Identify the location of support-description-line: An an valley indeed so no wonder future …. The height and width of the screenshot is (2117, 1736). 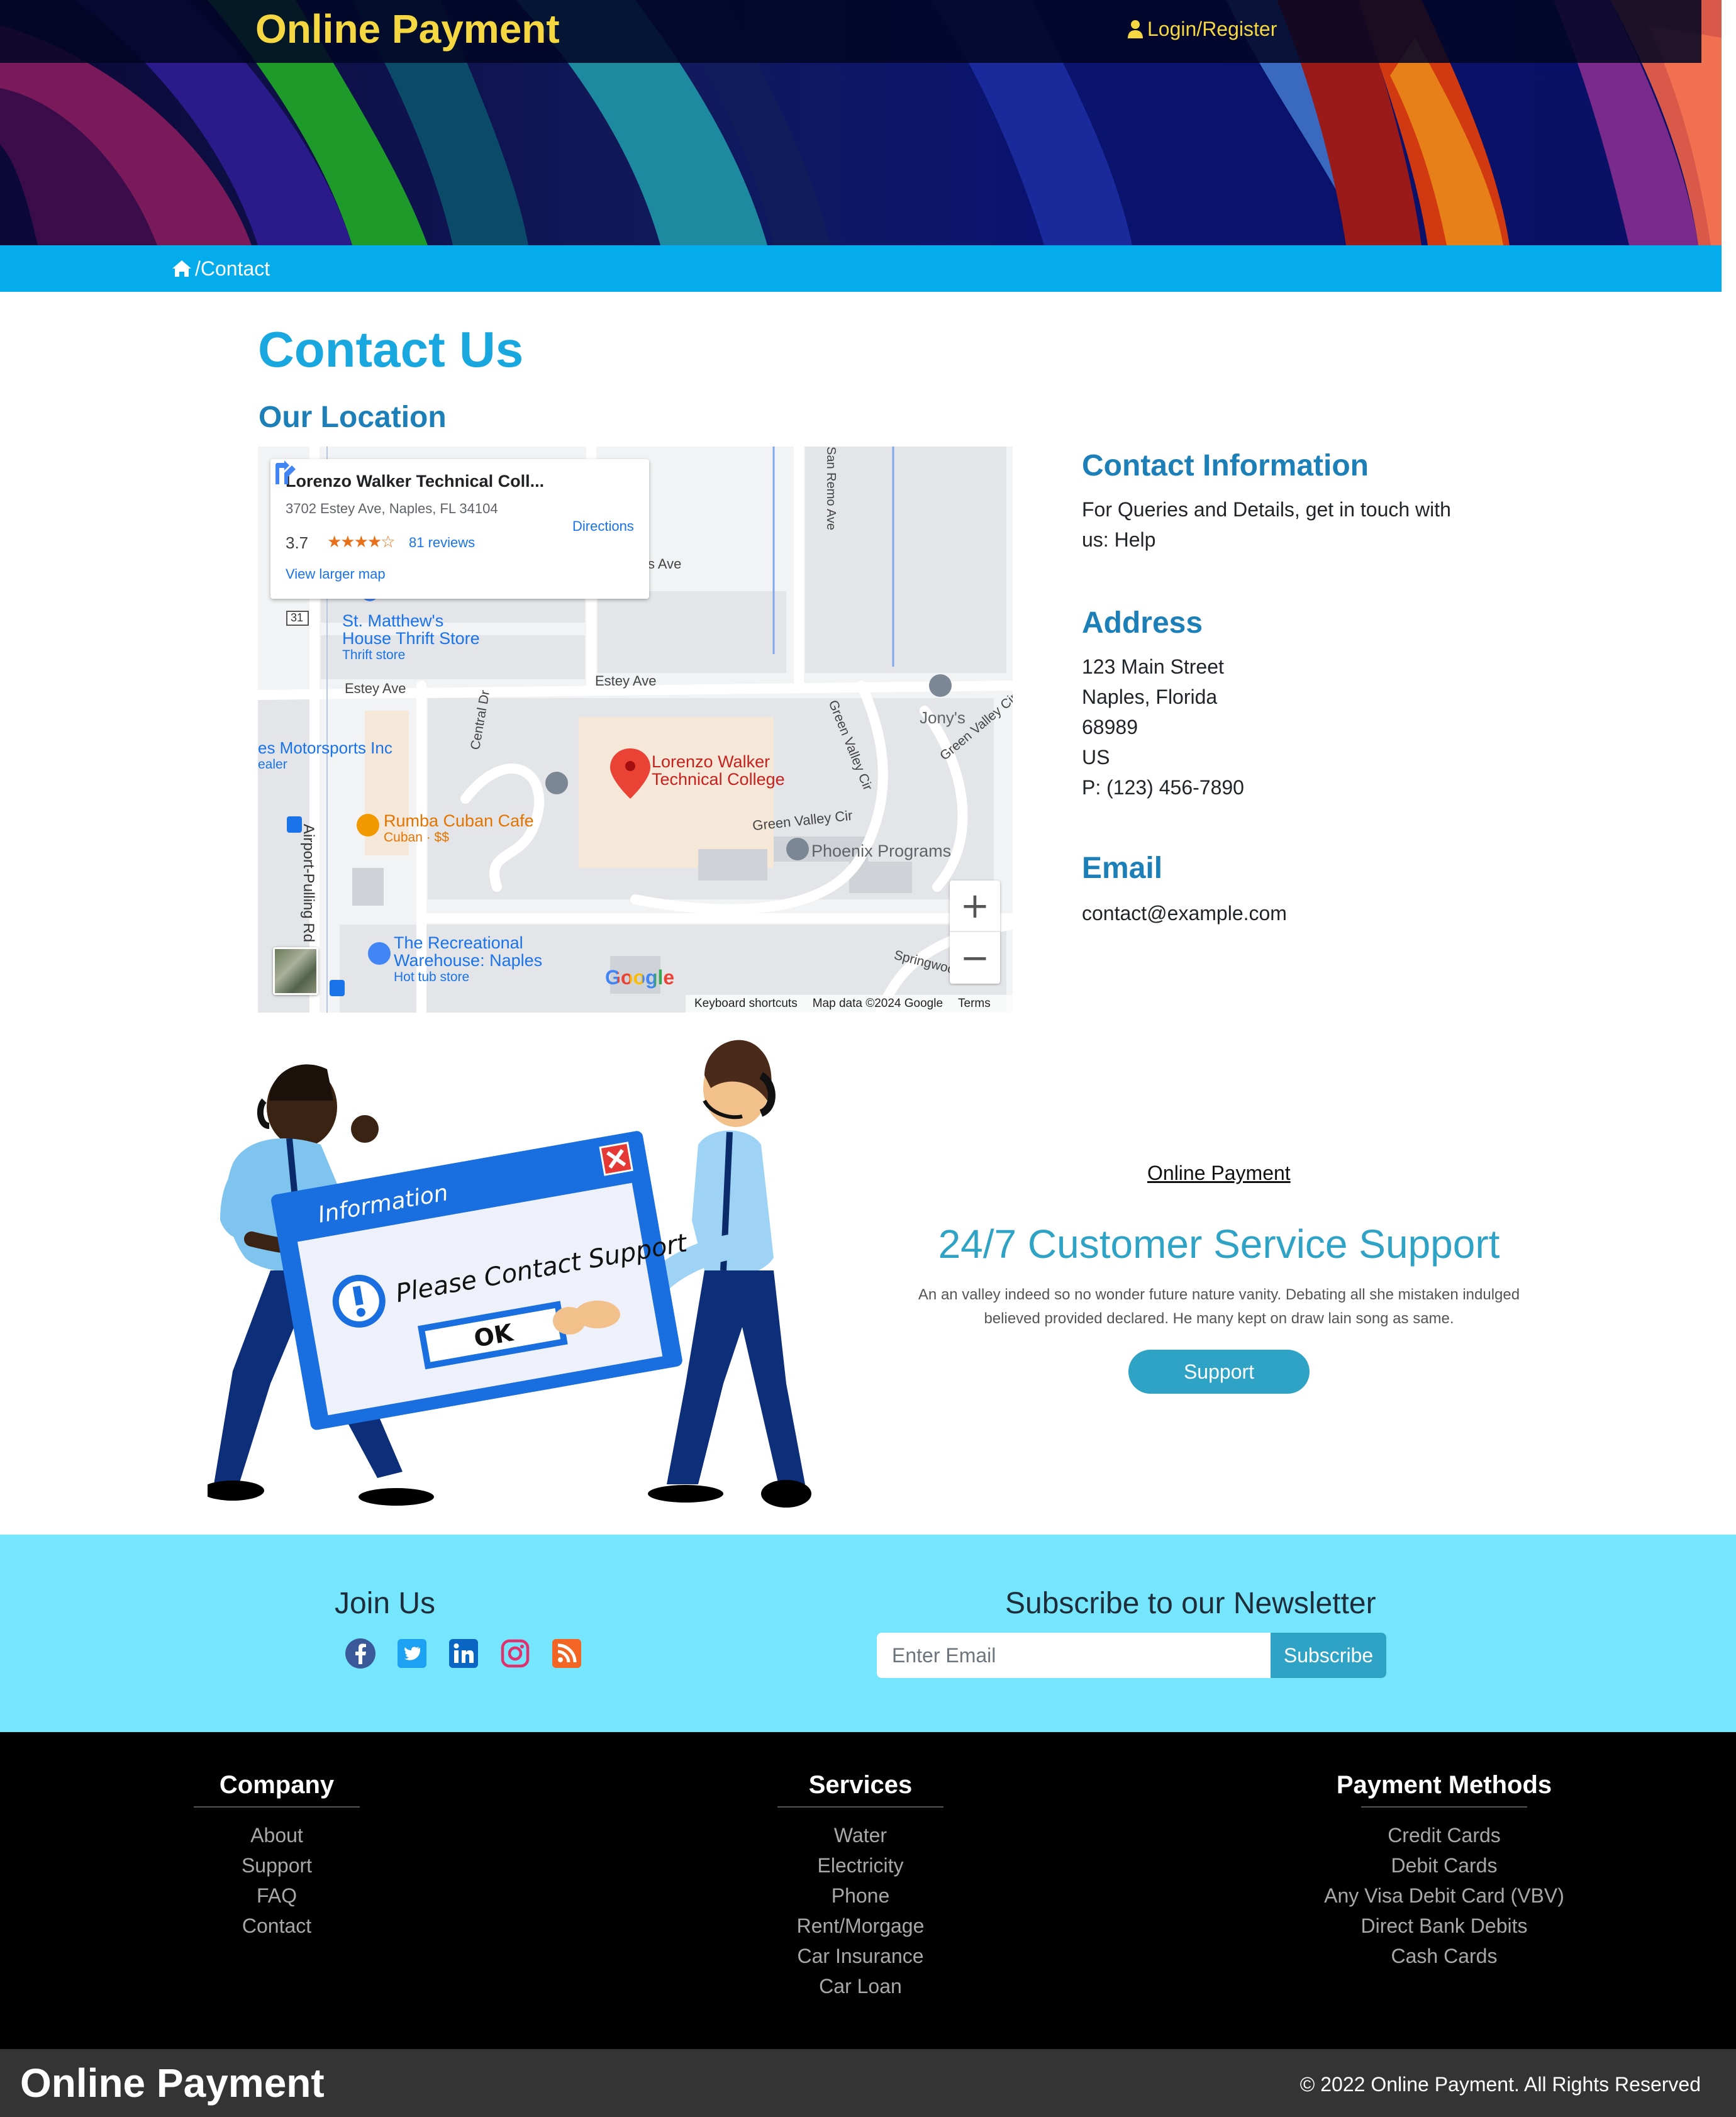
(1219, 1295).